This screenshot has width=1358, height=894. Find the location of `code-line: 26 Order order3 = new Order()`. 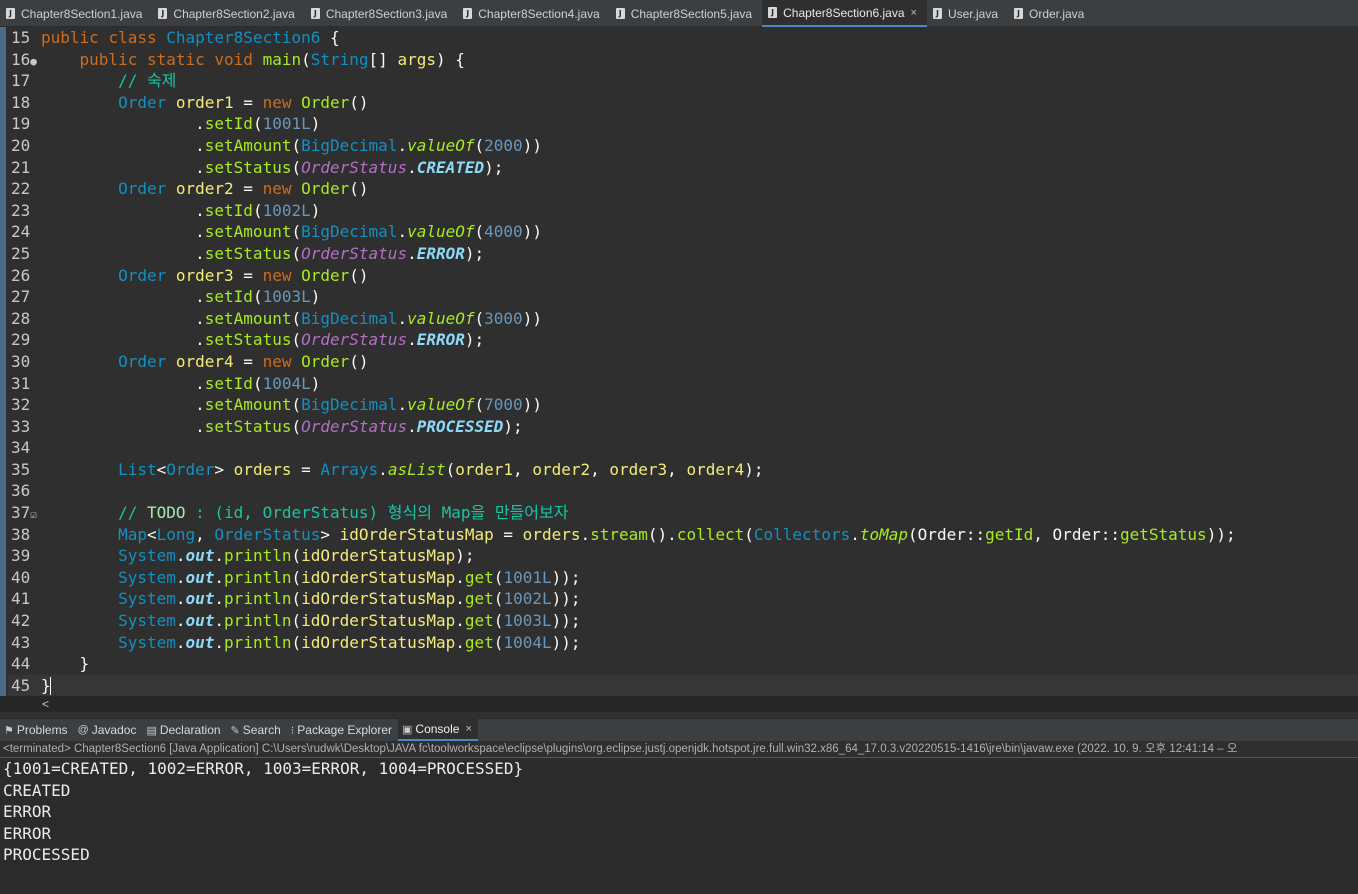

code-line: 26 Order order3 = new Order() is located at coordinates (683, 276).